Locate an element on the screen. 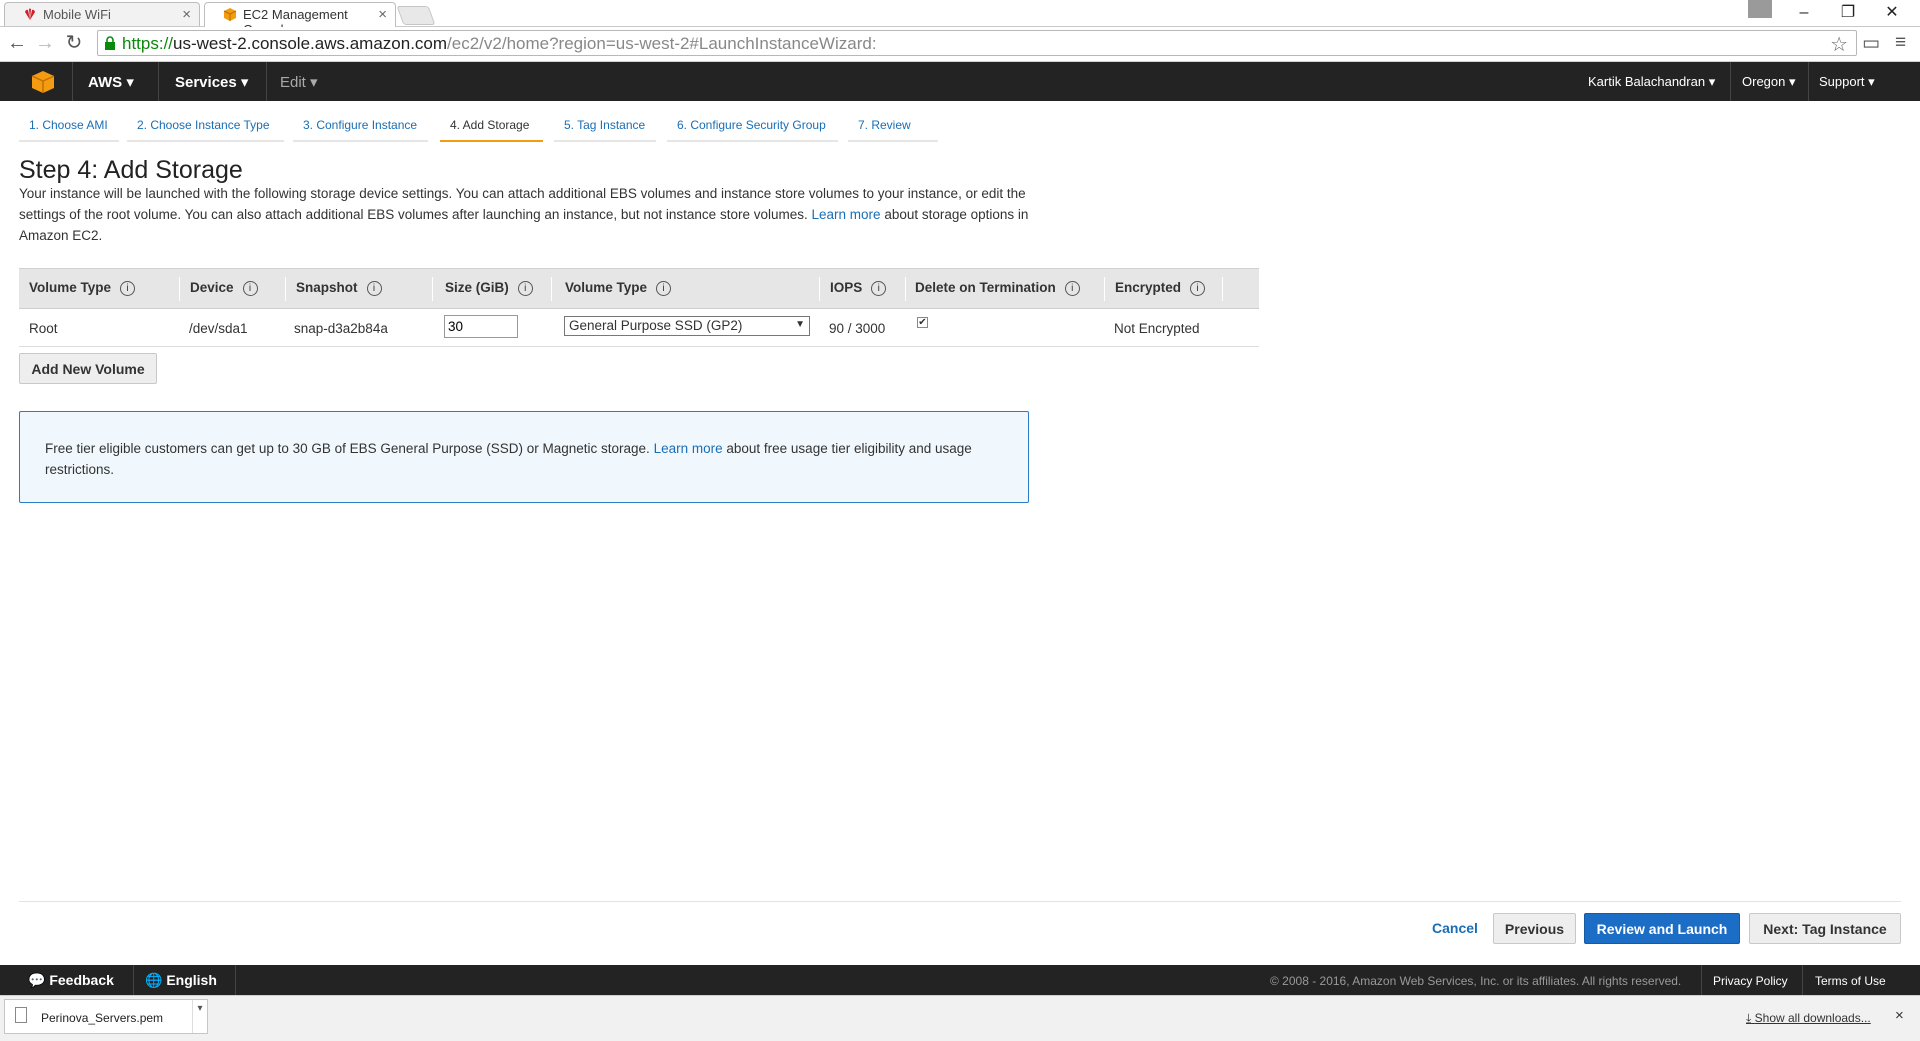  window-close-icon: ✕ is located at coordinates (1892, 13).